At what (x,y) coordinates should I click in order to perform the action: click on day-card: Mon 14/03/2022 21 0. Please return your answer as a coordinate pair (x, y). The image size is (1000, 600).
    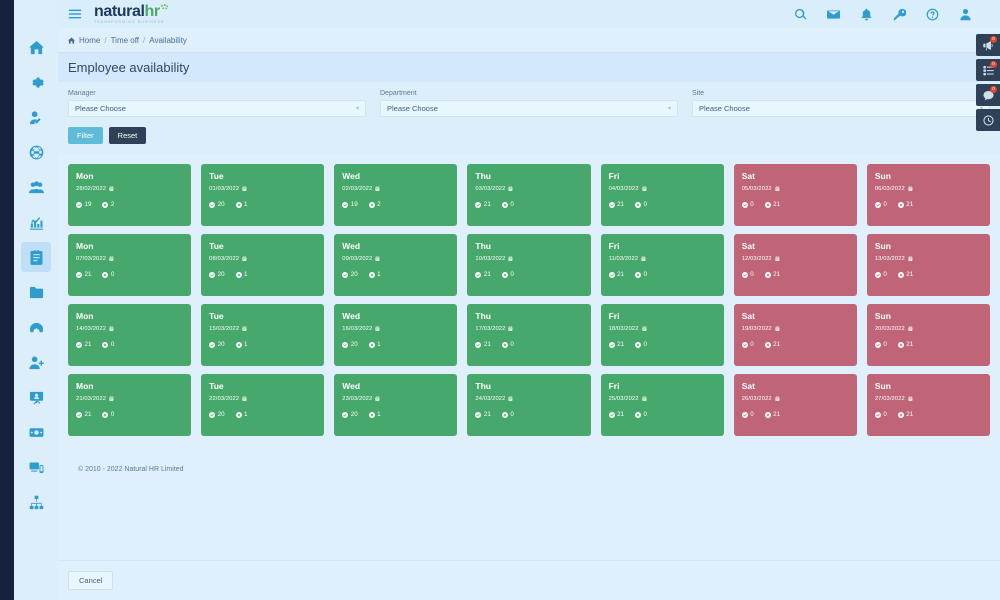
    Looking at the image, I should click on (130, 335).